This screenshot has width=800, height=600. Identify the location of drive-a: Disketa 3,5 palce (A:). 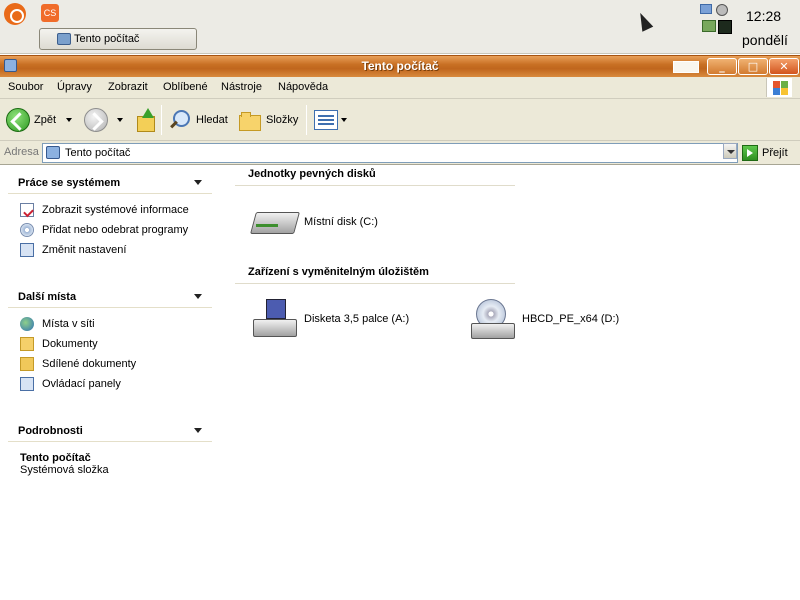
(329, 319).